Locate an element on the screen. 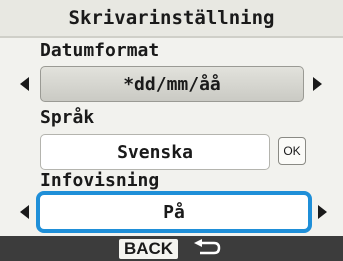 Image resolution: width=343 pixels, height=261 pixels. back-button: BACK is located at coordinates (148, 248).